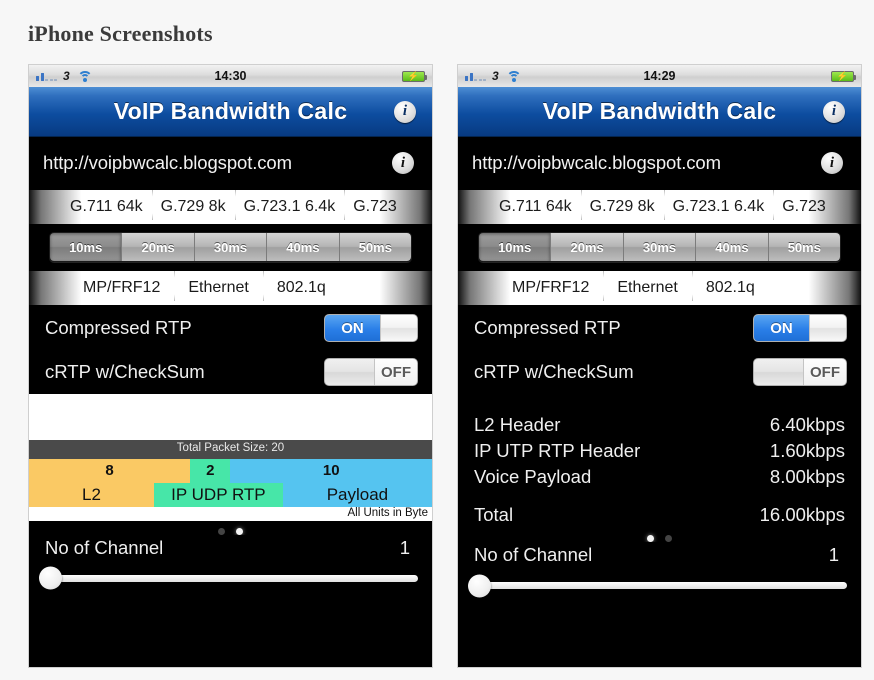 The height and width of the screenshot is (680, 874). What do you see at coordinates (218, 494) in the screenshot?
I see `packet-label-ipudprtp: IP UDP RTP` at bounding box center [218, 494].